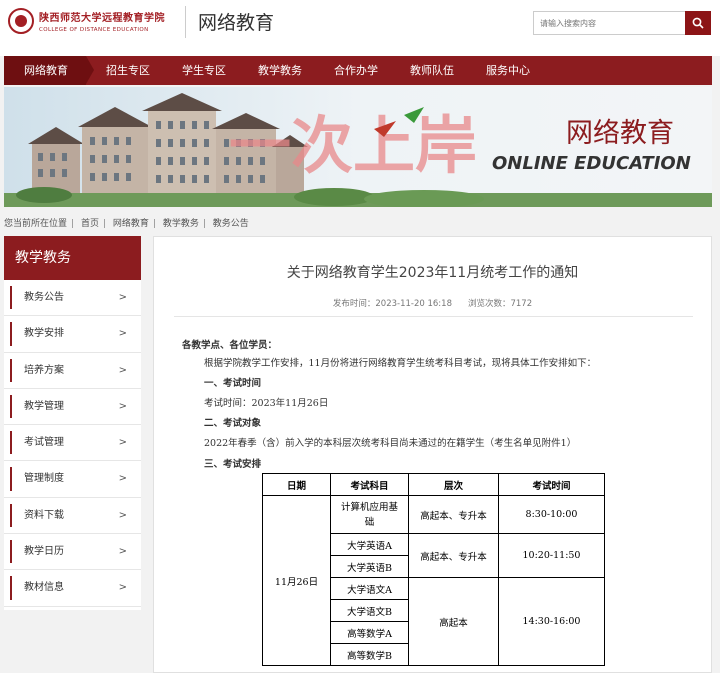 The height and width of the screenshot is (673, 720). What do you see at coordinates (369, 588) in the screenshot?
I see `subject-cell: 大学语文A` at bounding box center [369, 588].